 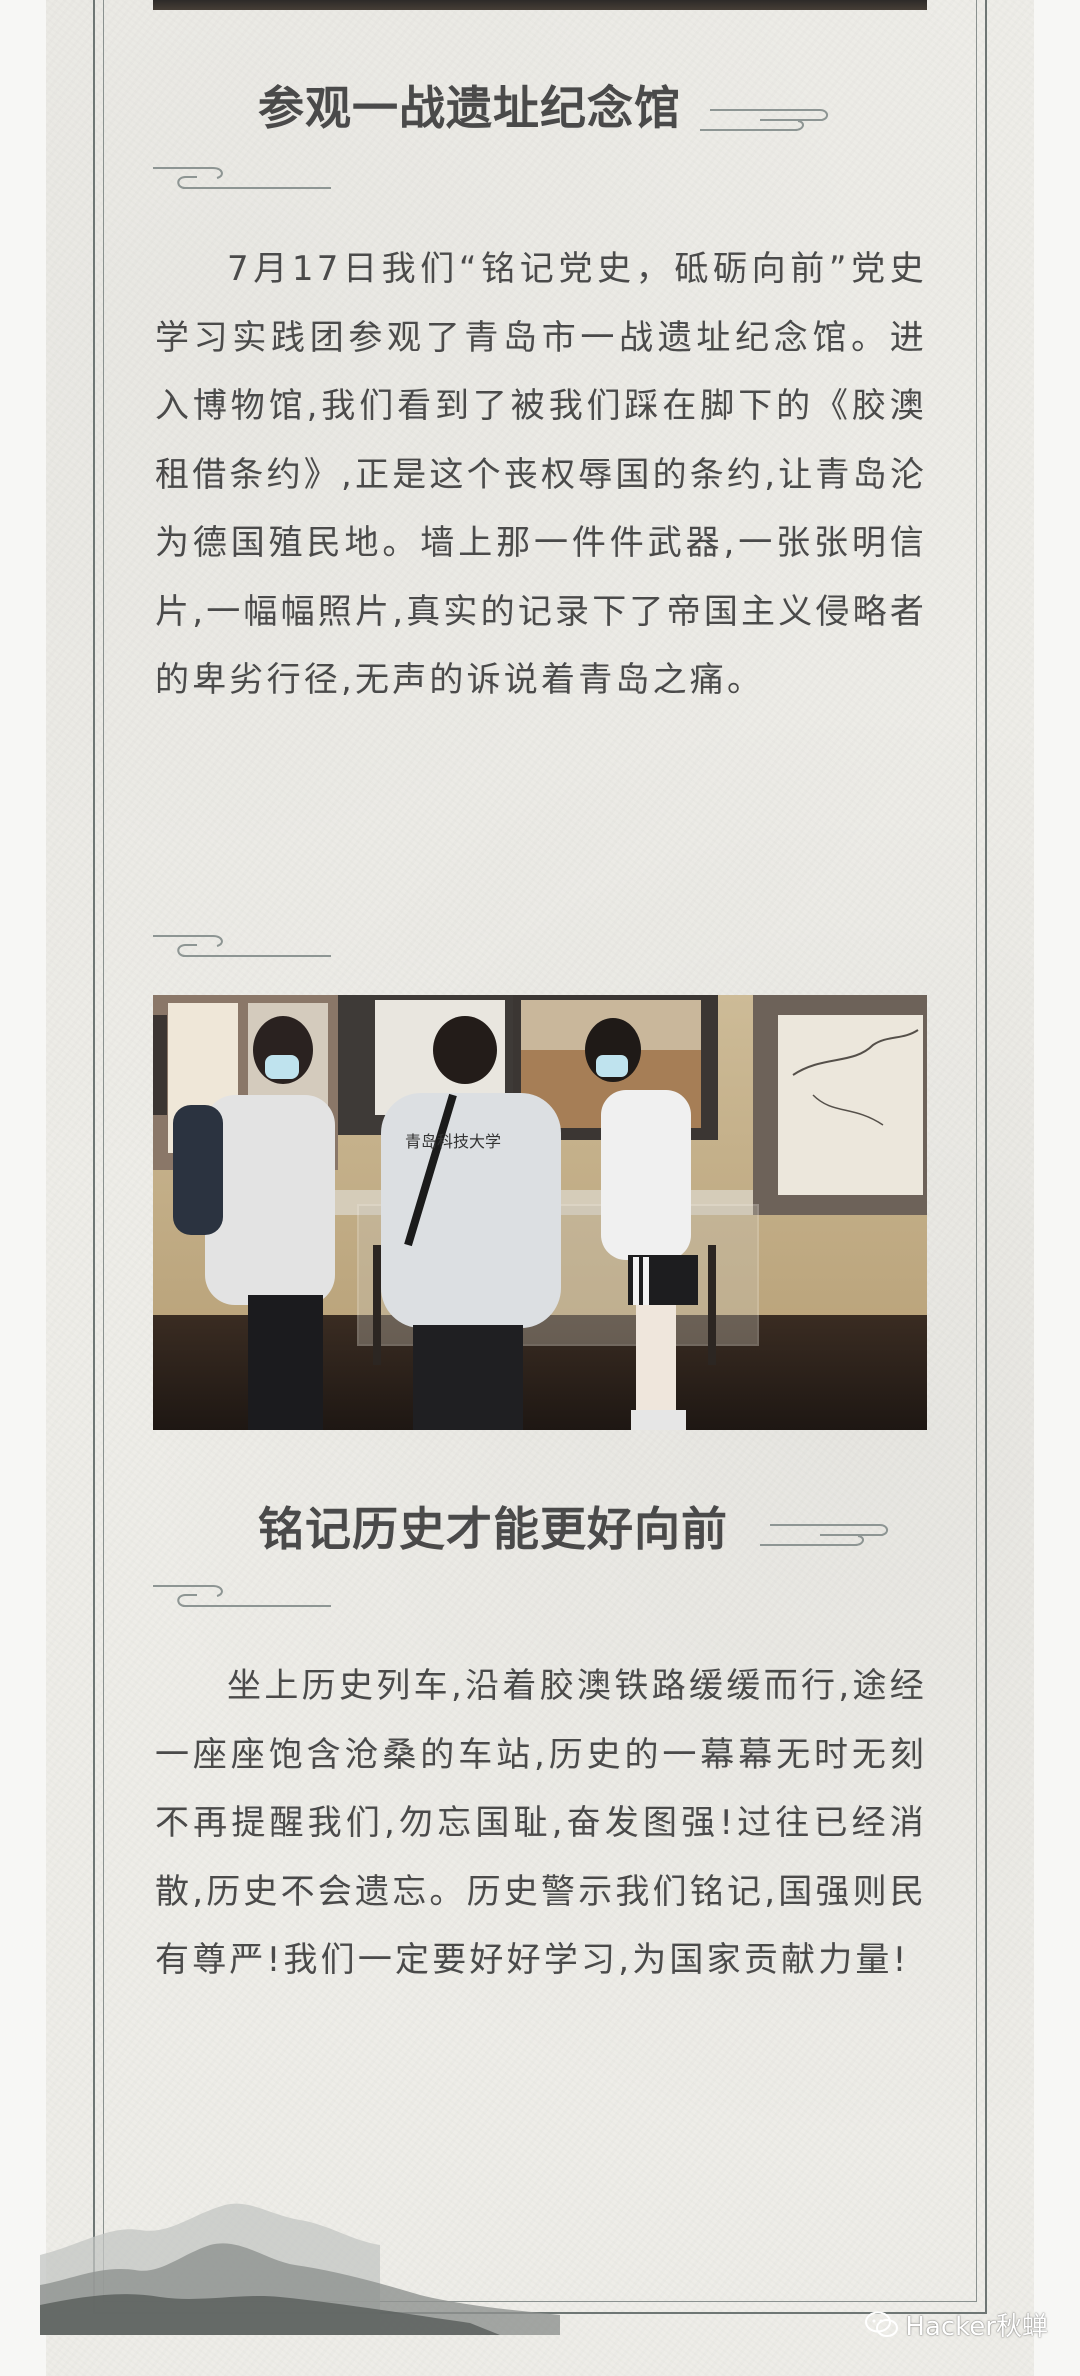 I want to click on shirt-text: 青岛科技大学, so click(x=453, y=1141).